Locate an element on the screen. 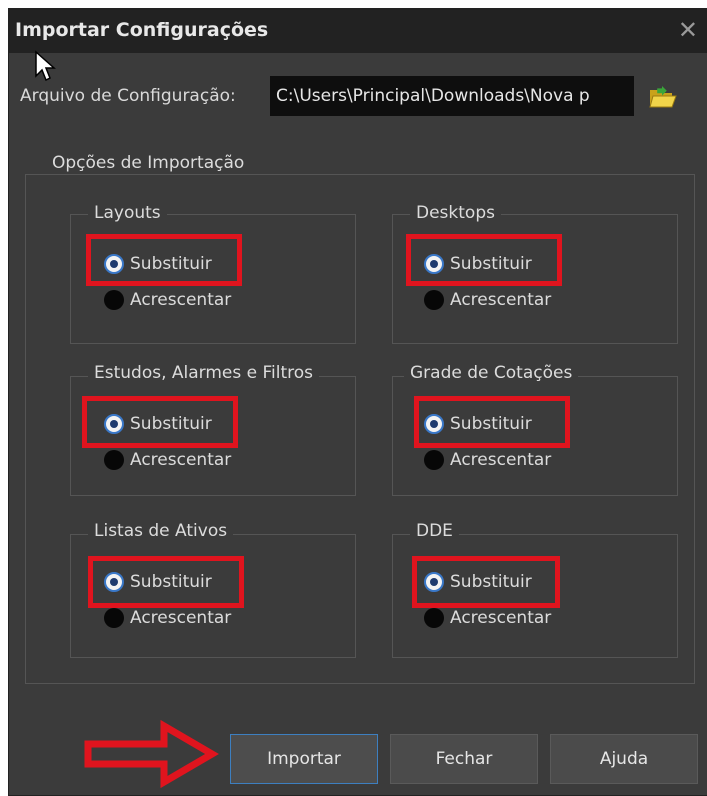 The width and height of the screenshot is (707, 796). close-icon: ✕ is located at coordinates (688, 30).